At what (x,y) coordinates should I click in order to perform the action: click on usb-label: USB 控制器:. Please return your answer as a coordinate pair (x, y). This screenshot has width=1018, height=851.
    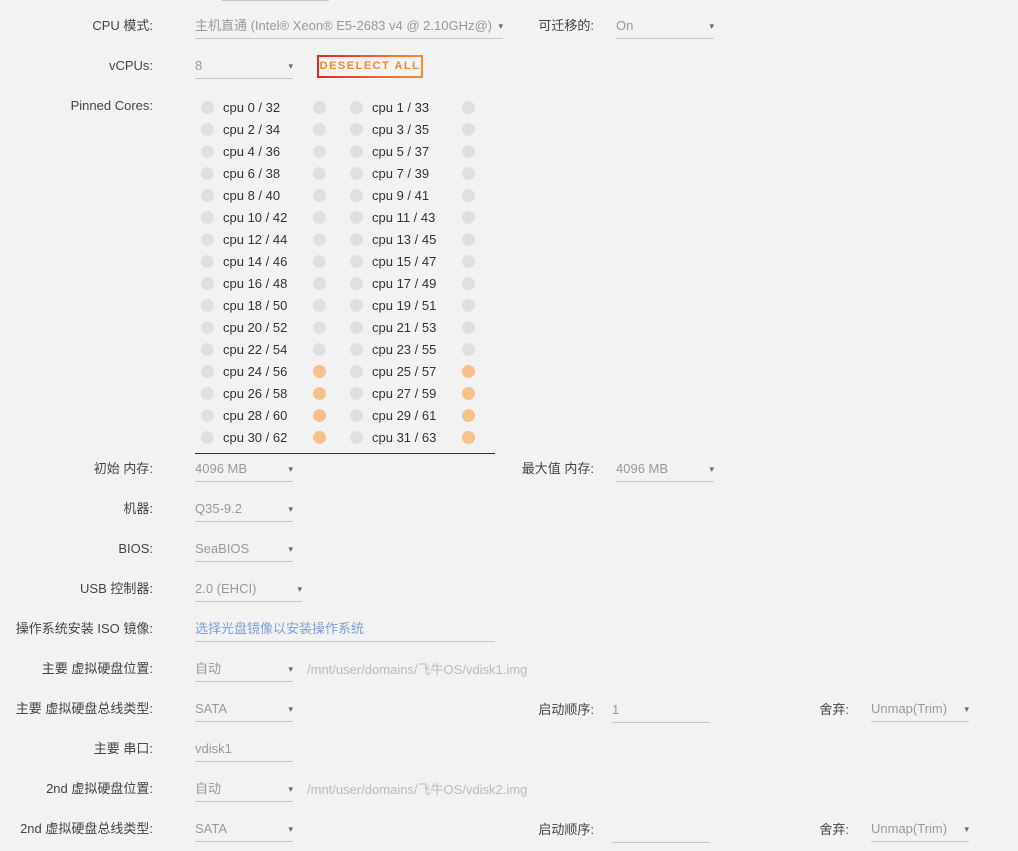
    Looking at the image, I should click on (116, 588).